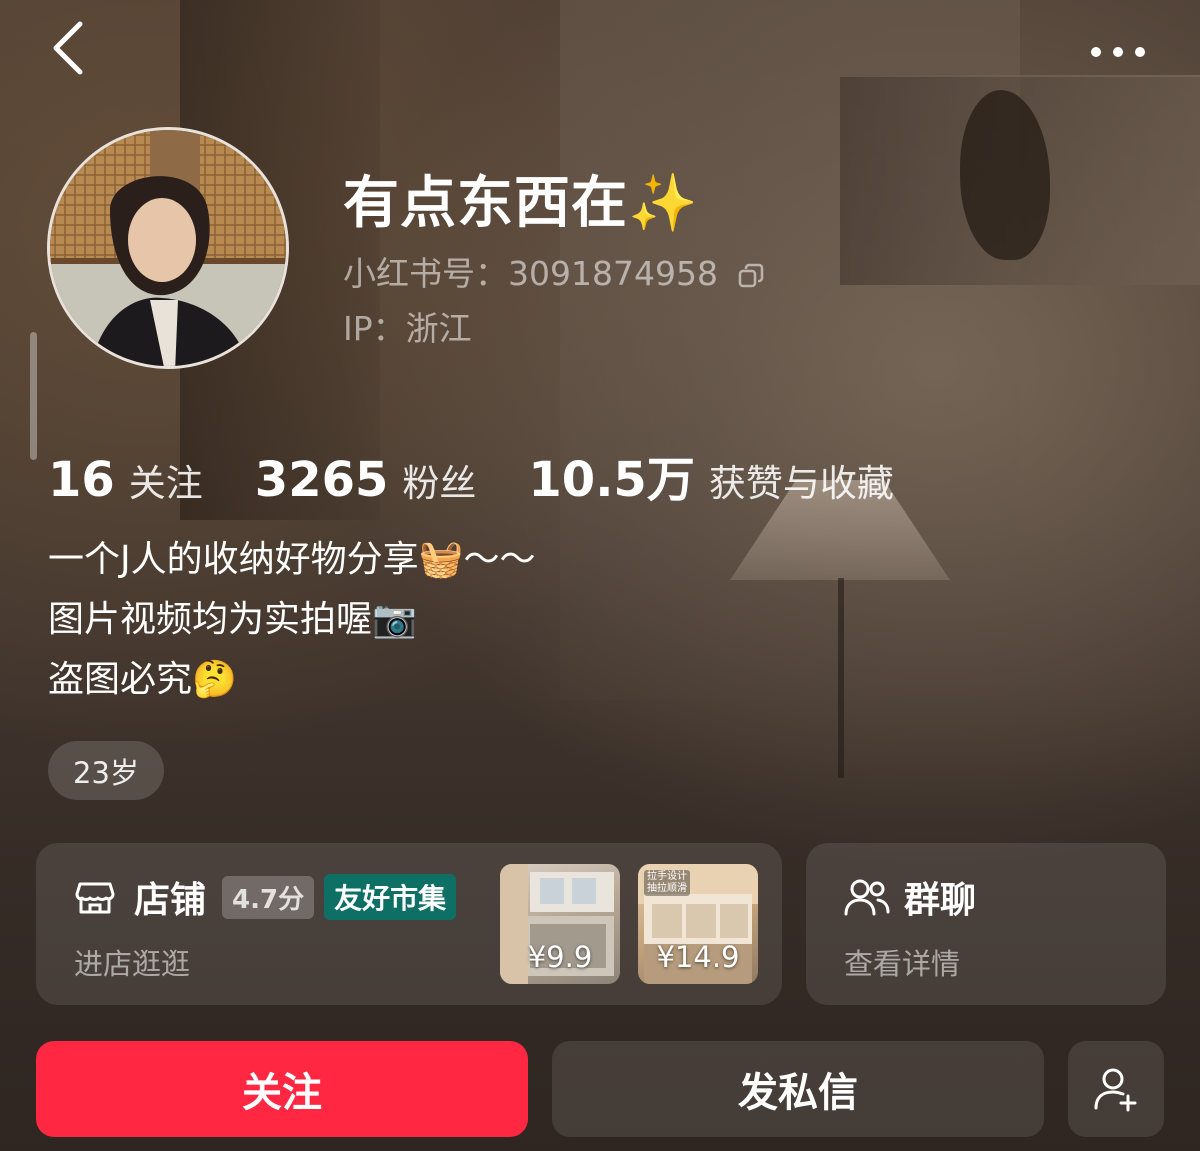 The width and height of the screenshot is (1200, 1151). Describe the element at coordinates (232, 619) in the screenshot. I see `bio-line: 图片视频均为实拍喔📷` at that location.